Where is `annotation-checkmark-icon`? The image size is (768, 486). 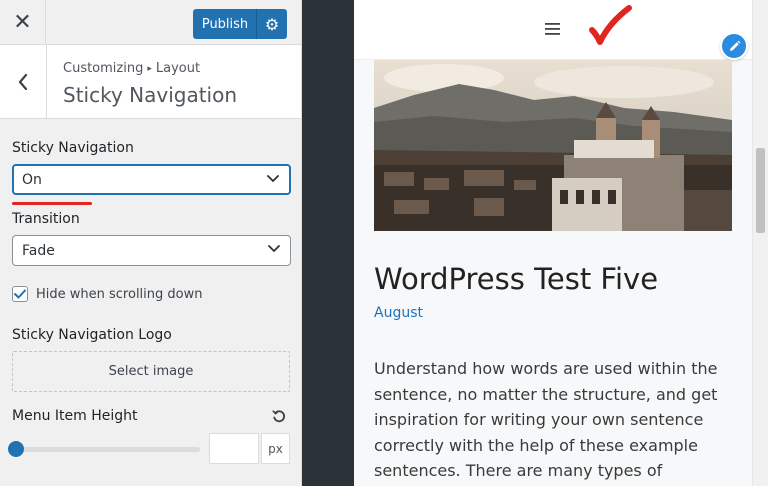
annotation-checkmark-icon is located at coordinates (610, 25).